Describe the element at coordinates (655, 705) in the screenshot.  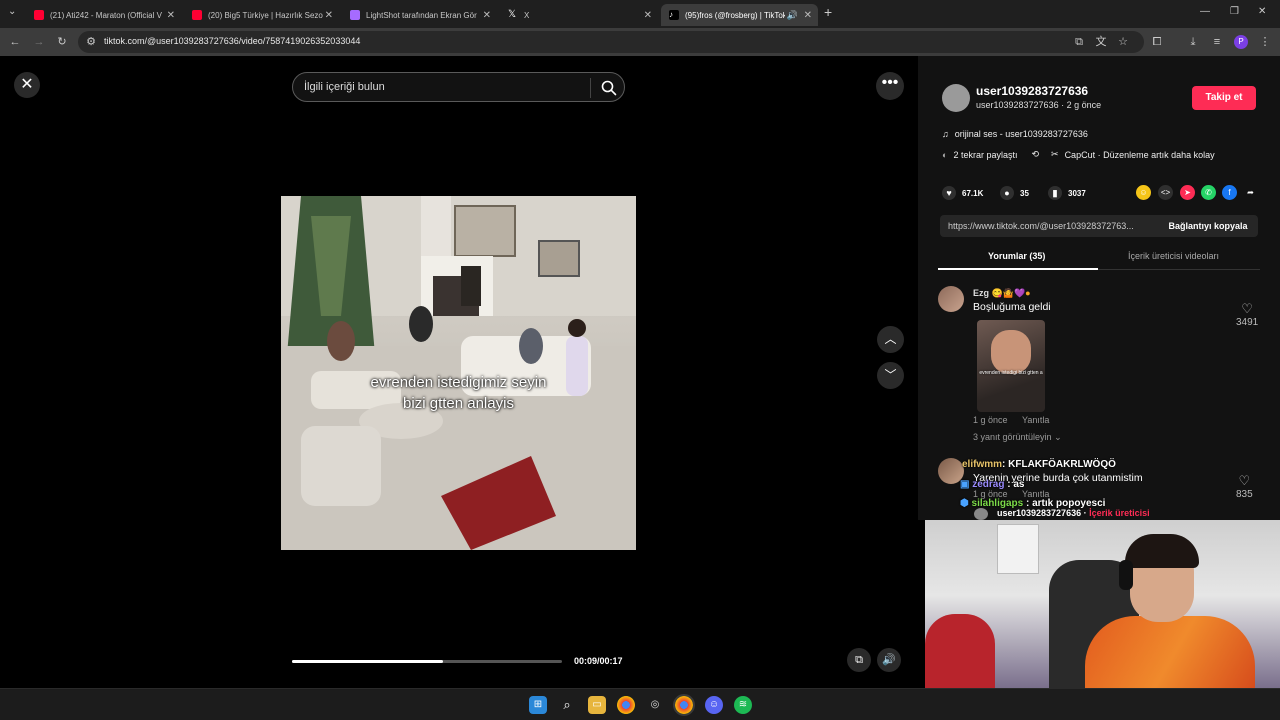
I see `obs-icon: ◎` at that location.